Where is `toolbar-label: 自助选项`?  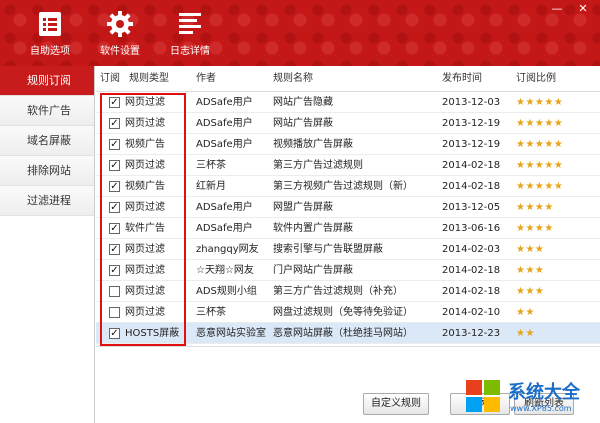 toolbar-label: 自助选项 is located at coordinates (50, 51).